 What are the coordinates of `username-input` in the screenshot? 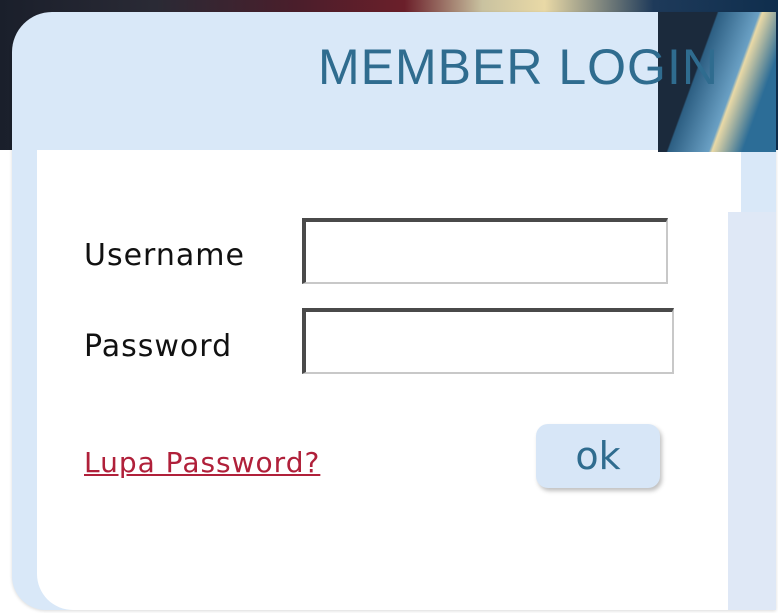 It's located at (485, 251).